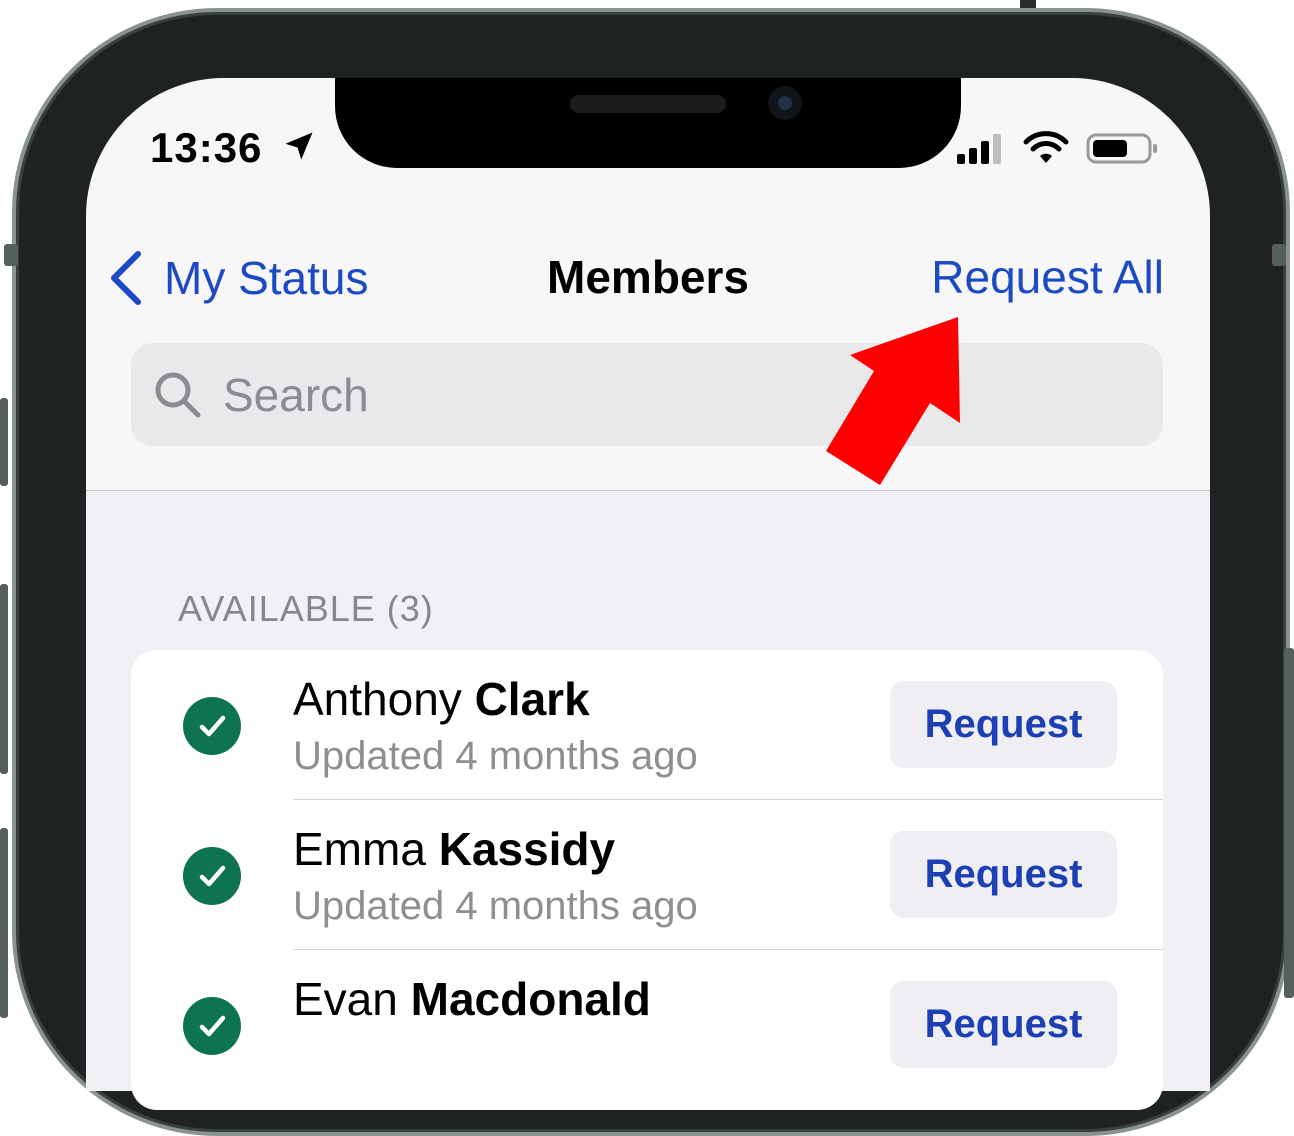 This screenshot has height=1136, width=1294. I want to click on power-button, so click(1289, 823).